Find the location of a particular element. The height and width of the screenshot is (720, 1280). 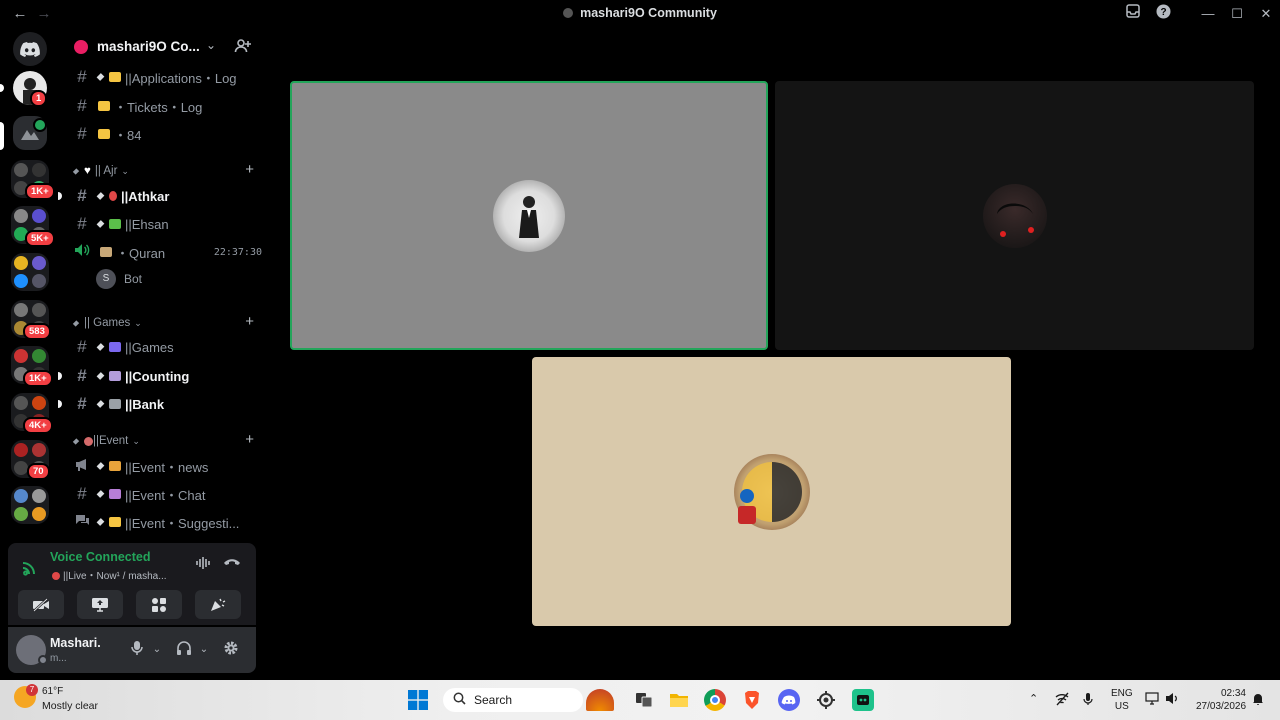

disconnect-icon is located at coordinates (232, 566).